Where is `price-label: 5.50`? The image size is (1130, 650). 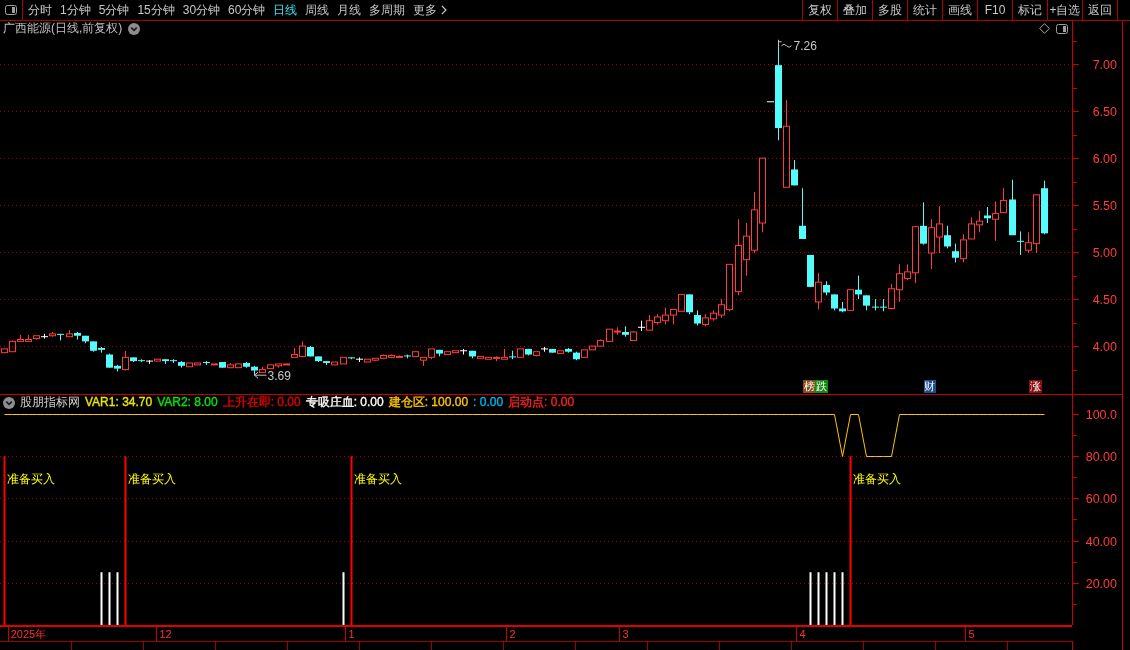
price-label: 5.50 is located at coordinates (1104, 206).